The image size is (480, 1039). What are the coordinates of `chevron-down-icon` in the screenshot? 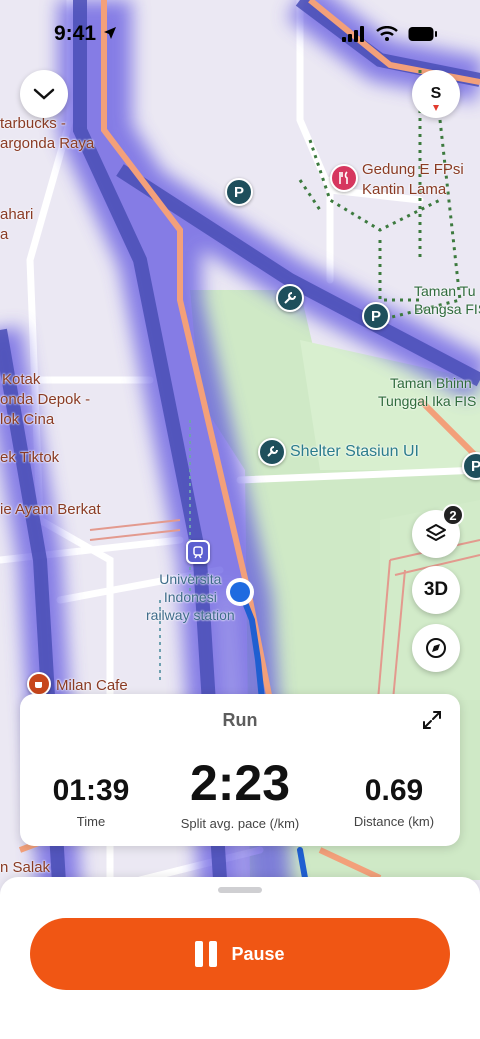 It's located at (44, 94).